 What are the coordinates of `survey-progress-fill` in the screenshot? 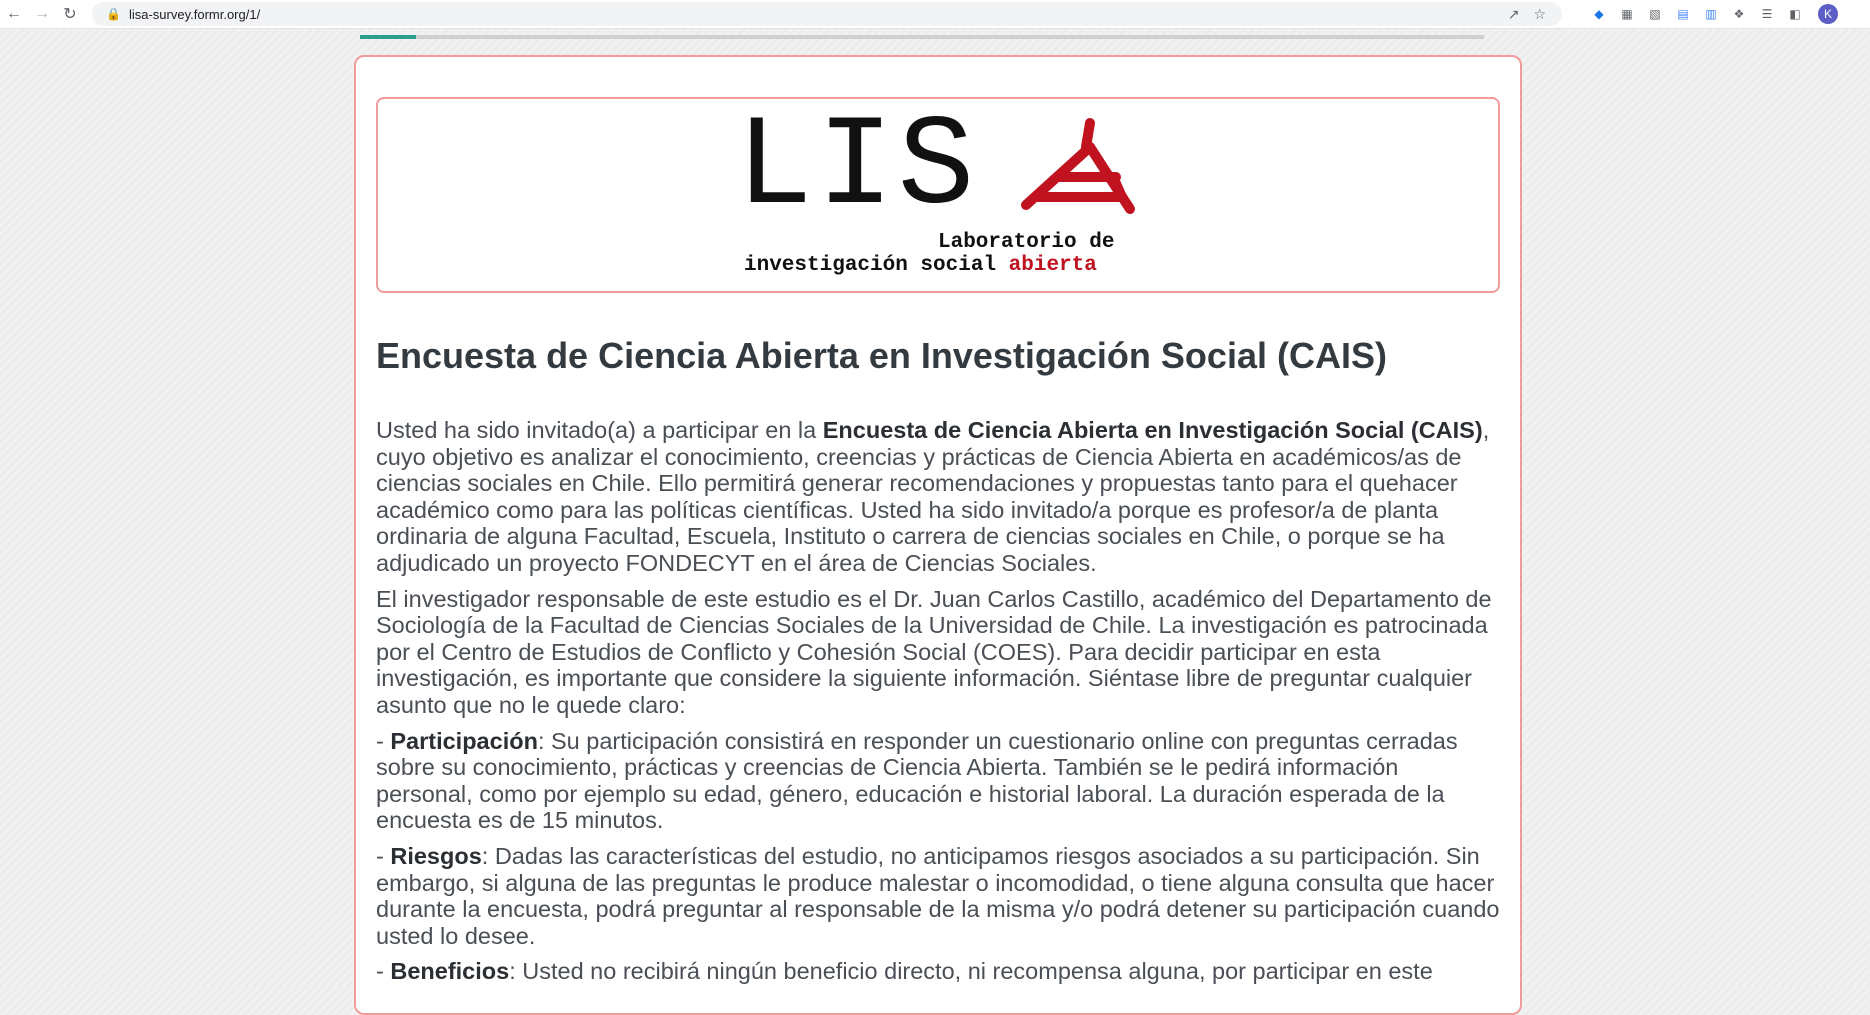 It's located at (388, 37).